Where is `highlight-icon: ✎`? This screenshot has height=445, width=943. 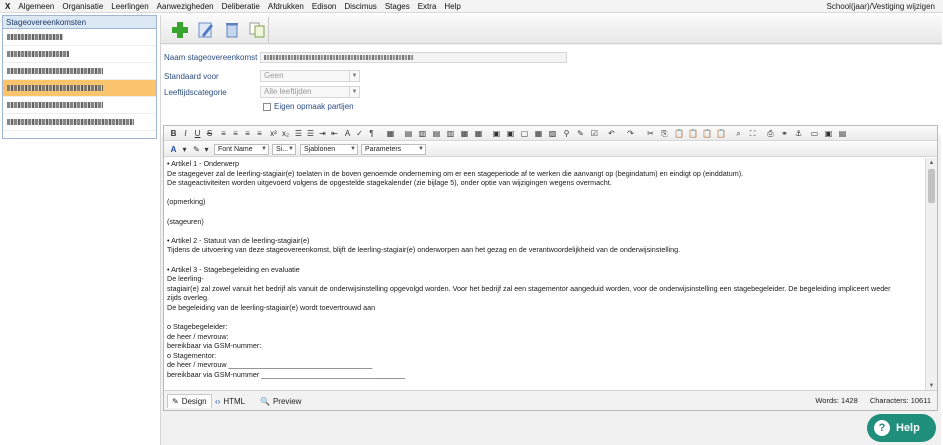 highlight-icon: ✎ is located at coordinates (196, 149).